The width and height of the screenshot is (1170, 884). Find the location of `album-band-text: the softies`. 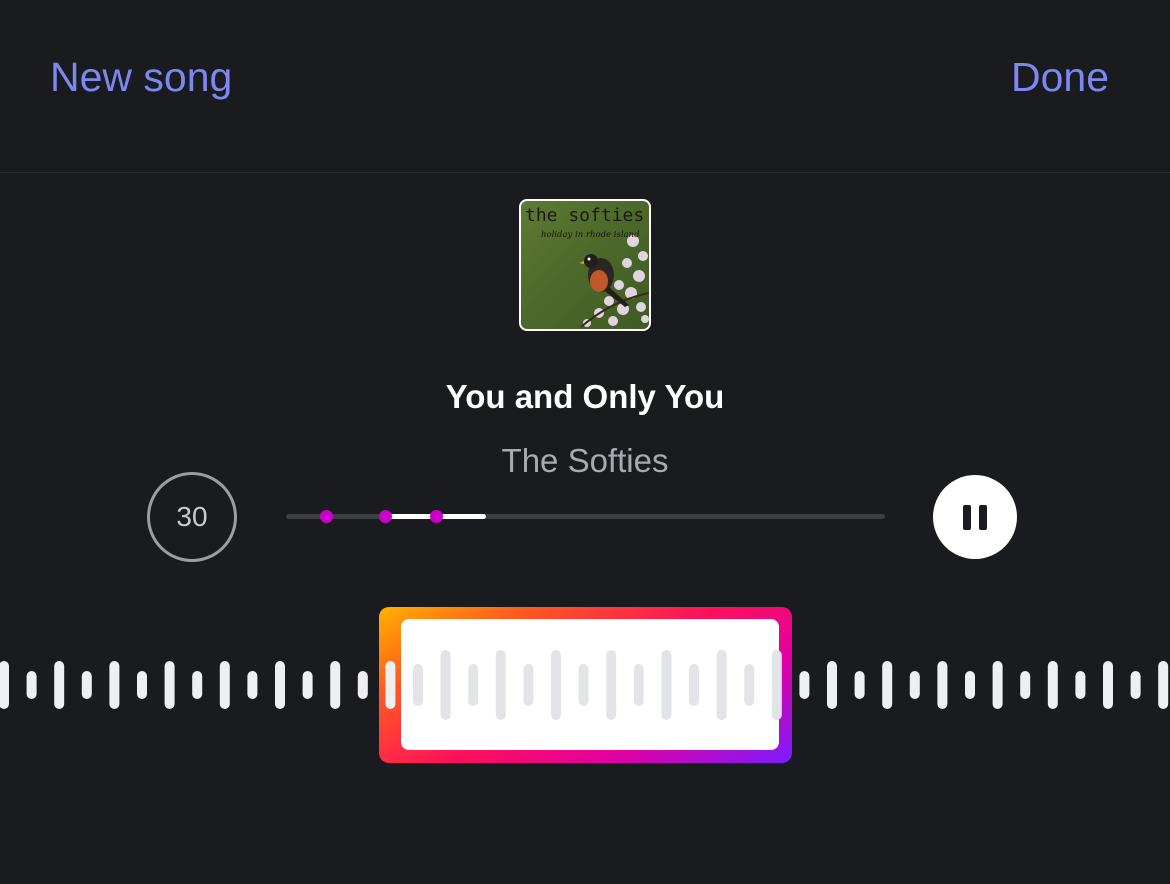

album-band-text: the softies is located at coordinates (584, 215).